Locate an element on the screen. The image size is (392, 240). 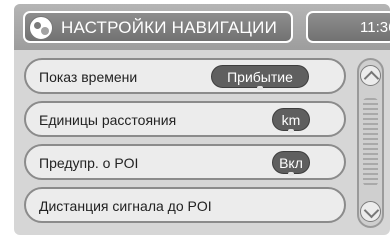
page-title: НАСТРОЙКИ НАВИГАЦИИ is located at coordinates (169, 27).